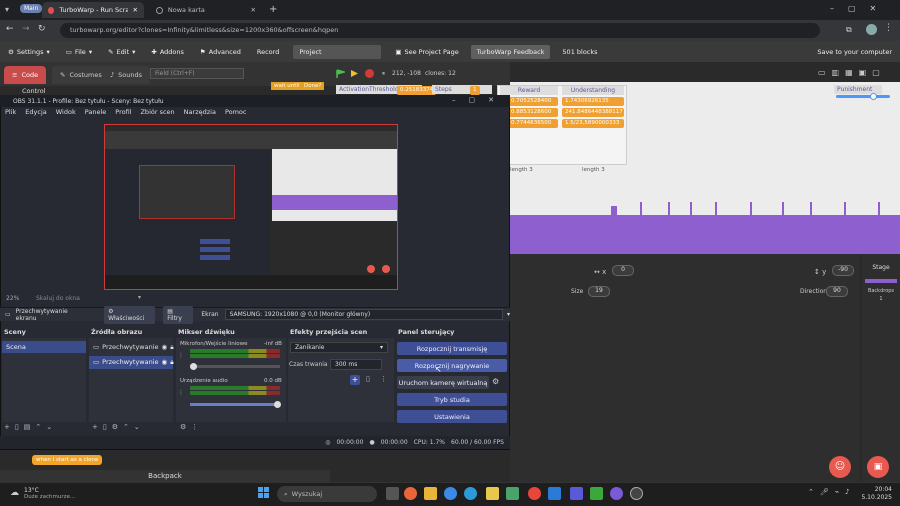  What do you see at coordinates (616, 493) in the screenshot?
I see `discord-icon` at bounding box center [616, 493].